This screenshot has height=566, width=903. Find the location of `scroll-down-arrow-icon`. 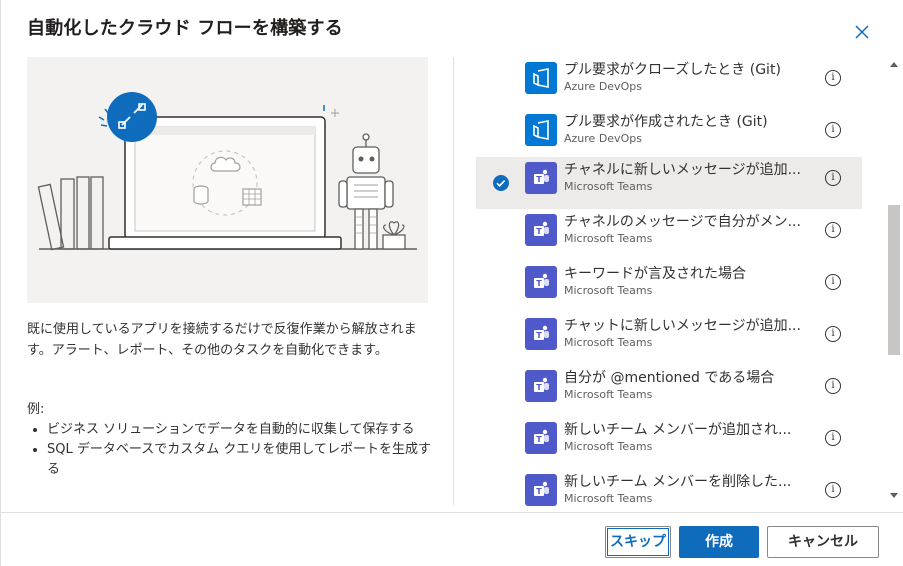

scroll-down-arrow-icon is located at coordinates (894, 495).